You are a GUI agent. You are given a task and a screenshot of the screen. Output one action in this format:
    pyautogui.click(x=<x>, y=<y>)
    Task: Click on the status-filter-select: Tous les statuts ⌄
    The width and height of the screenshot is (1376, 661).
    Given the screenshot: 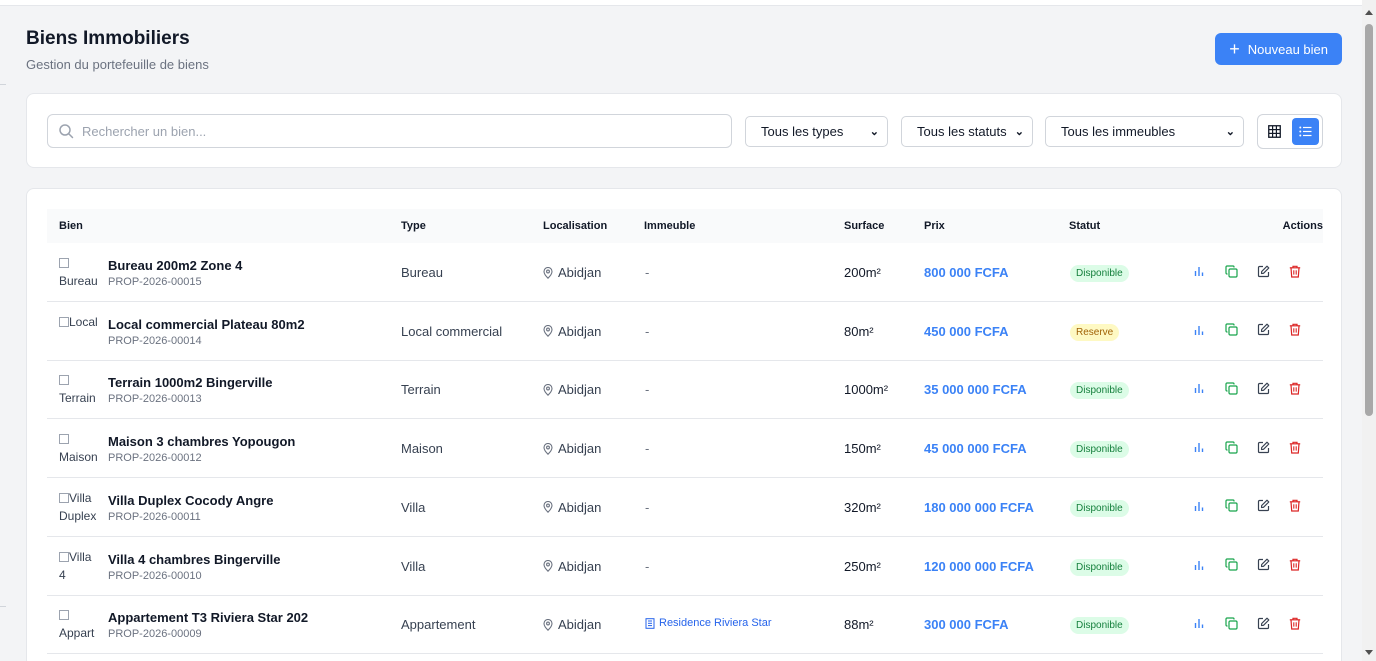 What is the action you would take?
    pyautogui.click(x=967, y=131)
    